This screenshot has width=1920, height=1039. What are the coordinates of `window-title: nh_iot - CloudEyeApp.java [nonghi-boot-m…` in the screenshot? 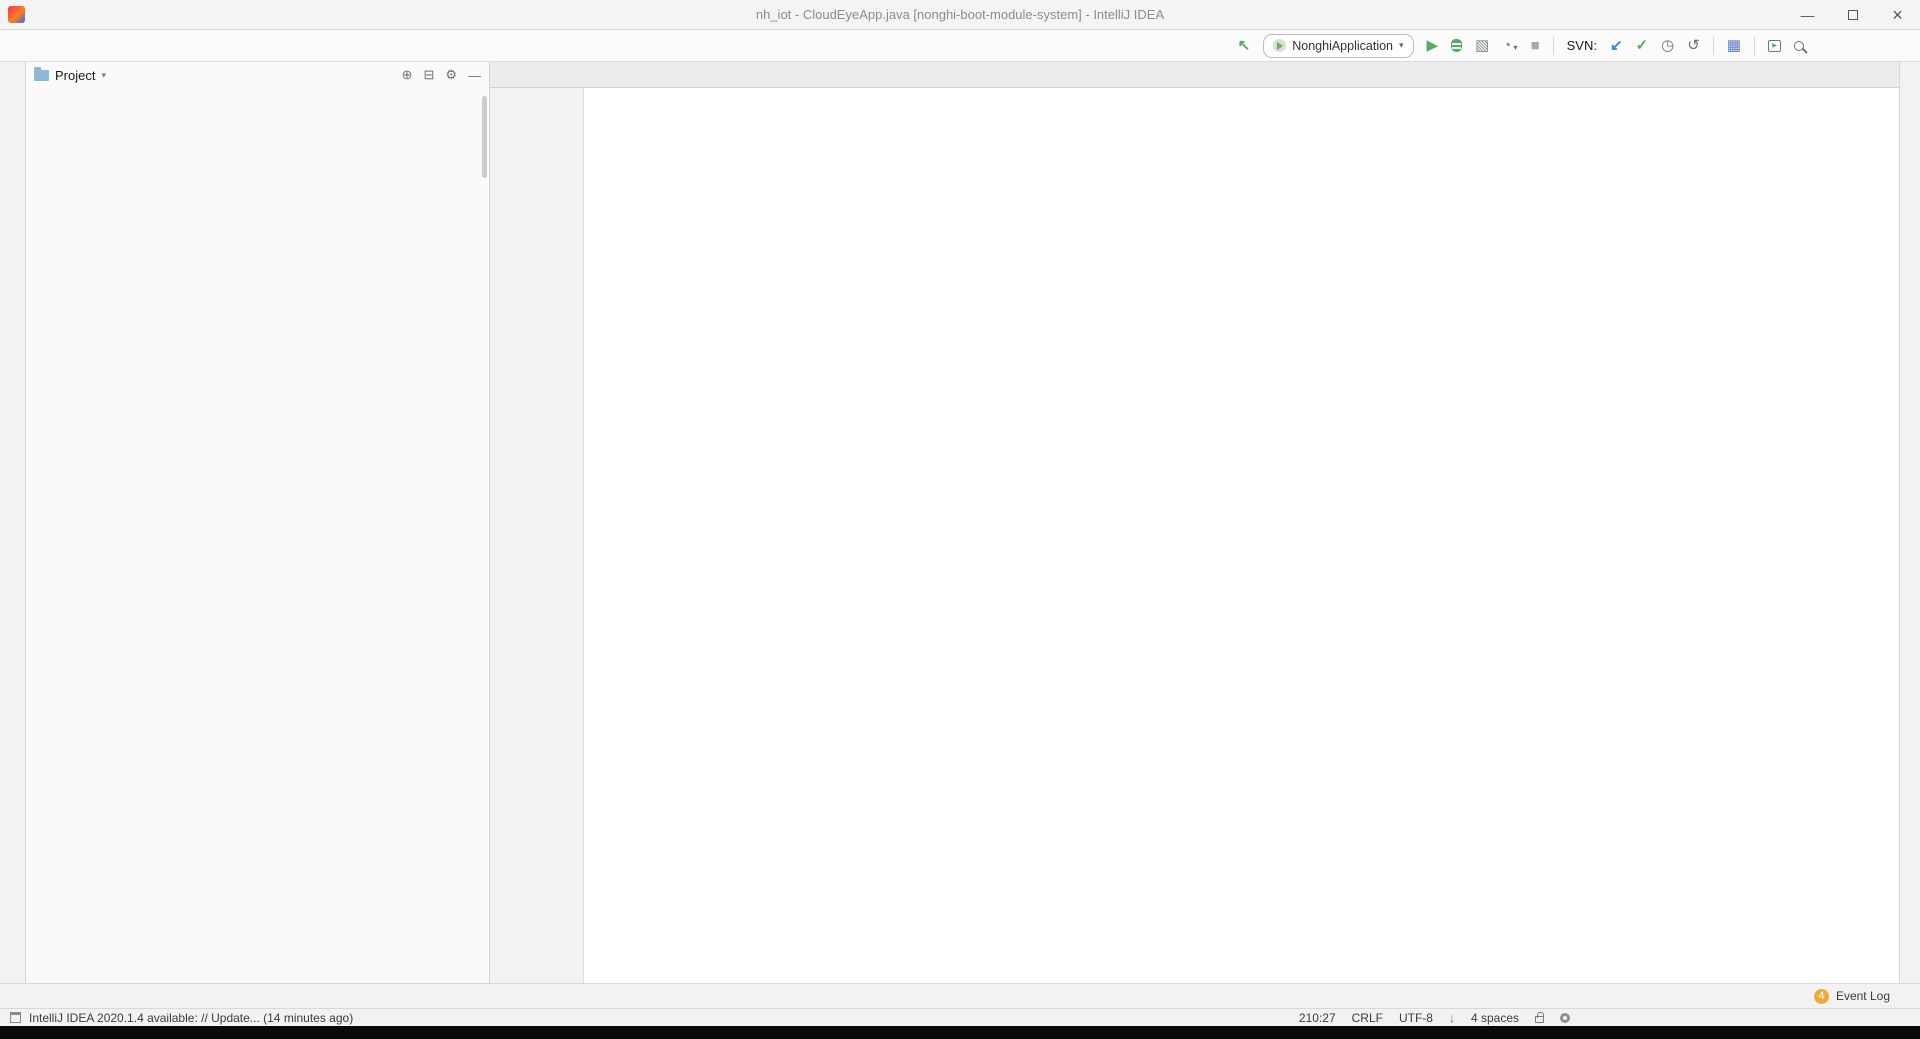 It's located at (960, 14).